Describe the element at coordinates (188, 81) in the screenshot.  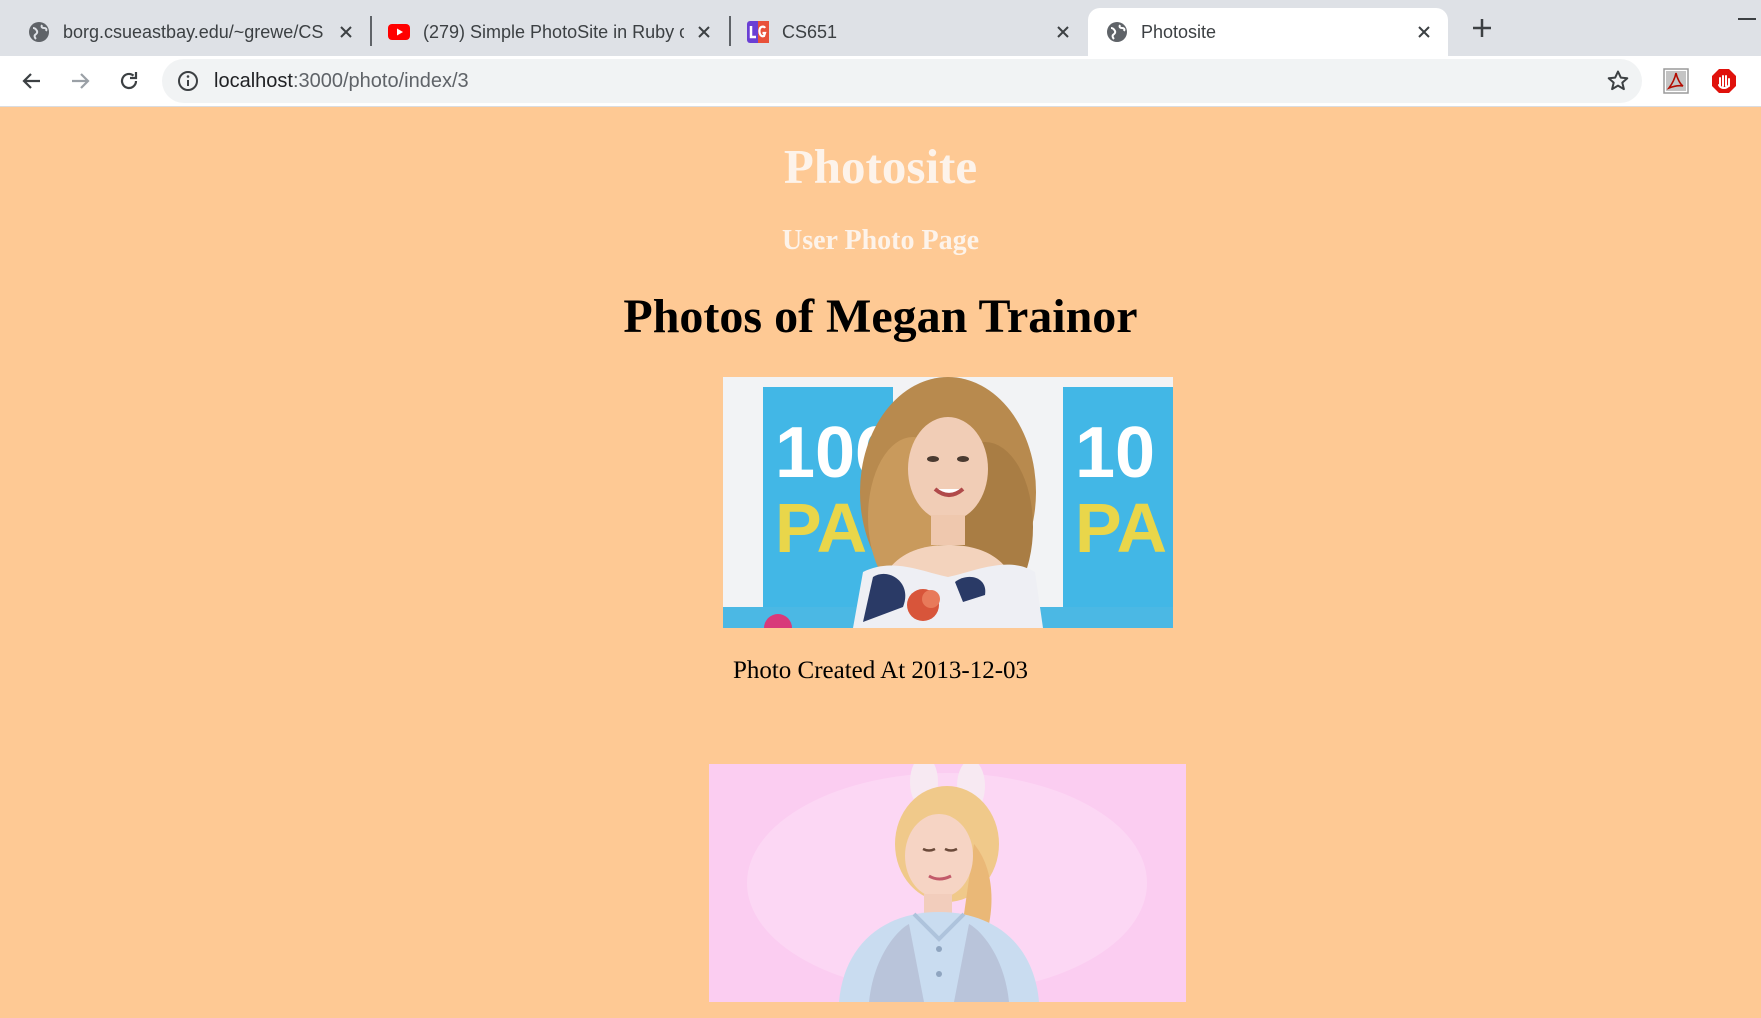
I see `info-icon` at that location.